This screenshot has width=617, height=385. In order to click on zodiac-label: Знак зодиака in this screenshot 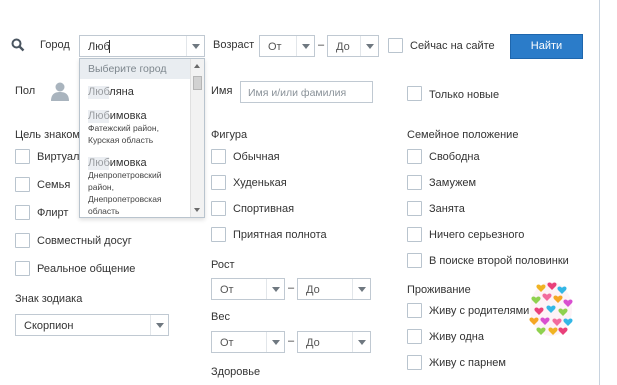, I will do `click(49, 299)`.